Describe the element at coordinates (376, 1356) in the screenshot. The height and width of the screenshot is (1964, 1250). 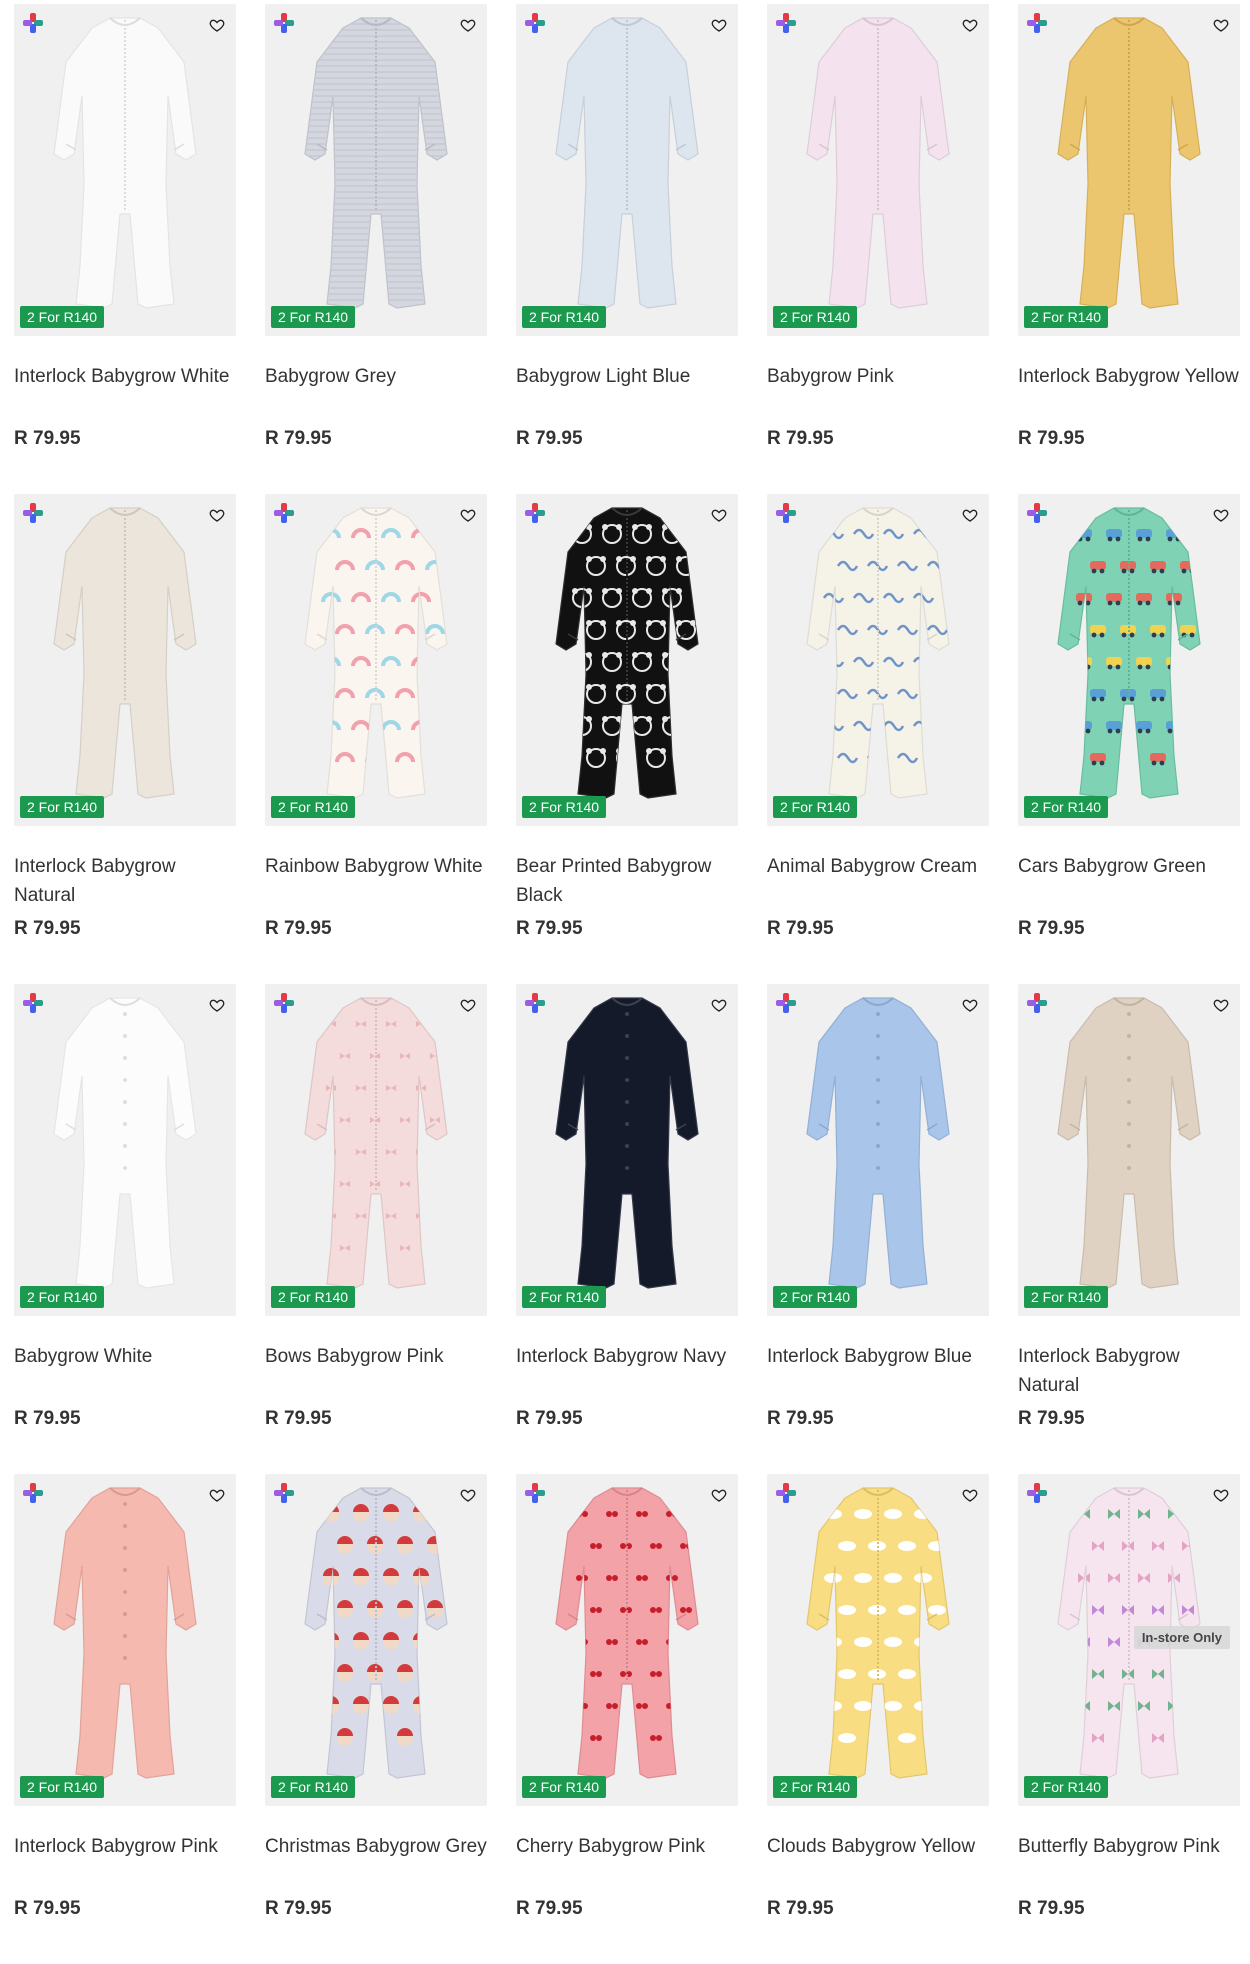
I see `product-name: Bows Babygrow Pink` at that location.